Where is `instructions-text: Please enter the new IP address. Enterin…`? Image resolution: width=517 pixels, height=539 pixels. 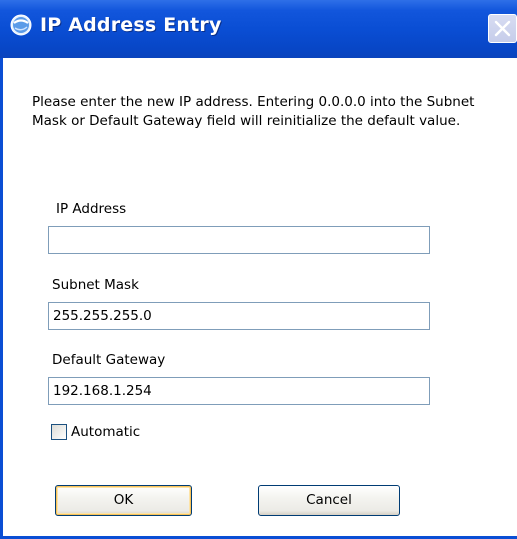 instructions-text: Please enter the new IP address. Enterin… is located at coordinates (253, 111).